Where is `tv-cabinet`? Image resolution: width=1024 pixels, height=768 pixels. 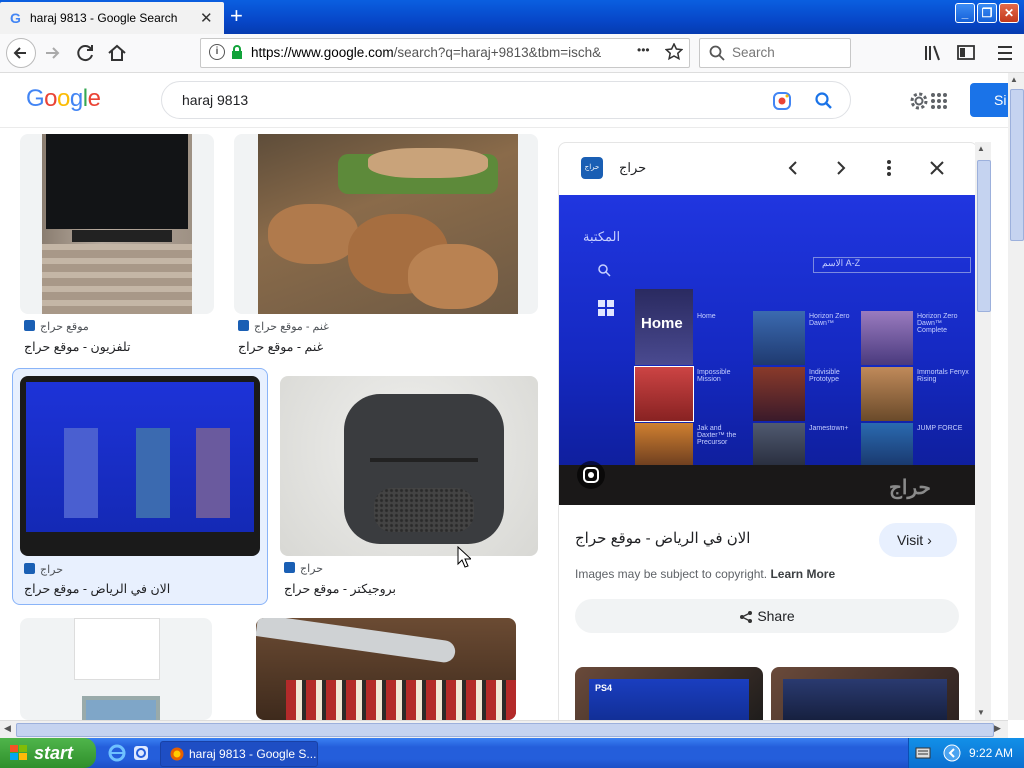
tv-cabinet is located at coordinates (117, 279).